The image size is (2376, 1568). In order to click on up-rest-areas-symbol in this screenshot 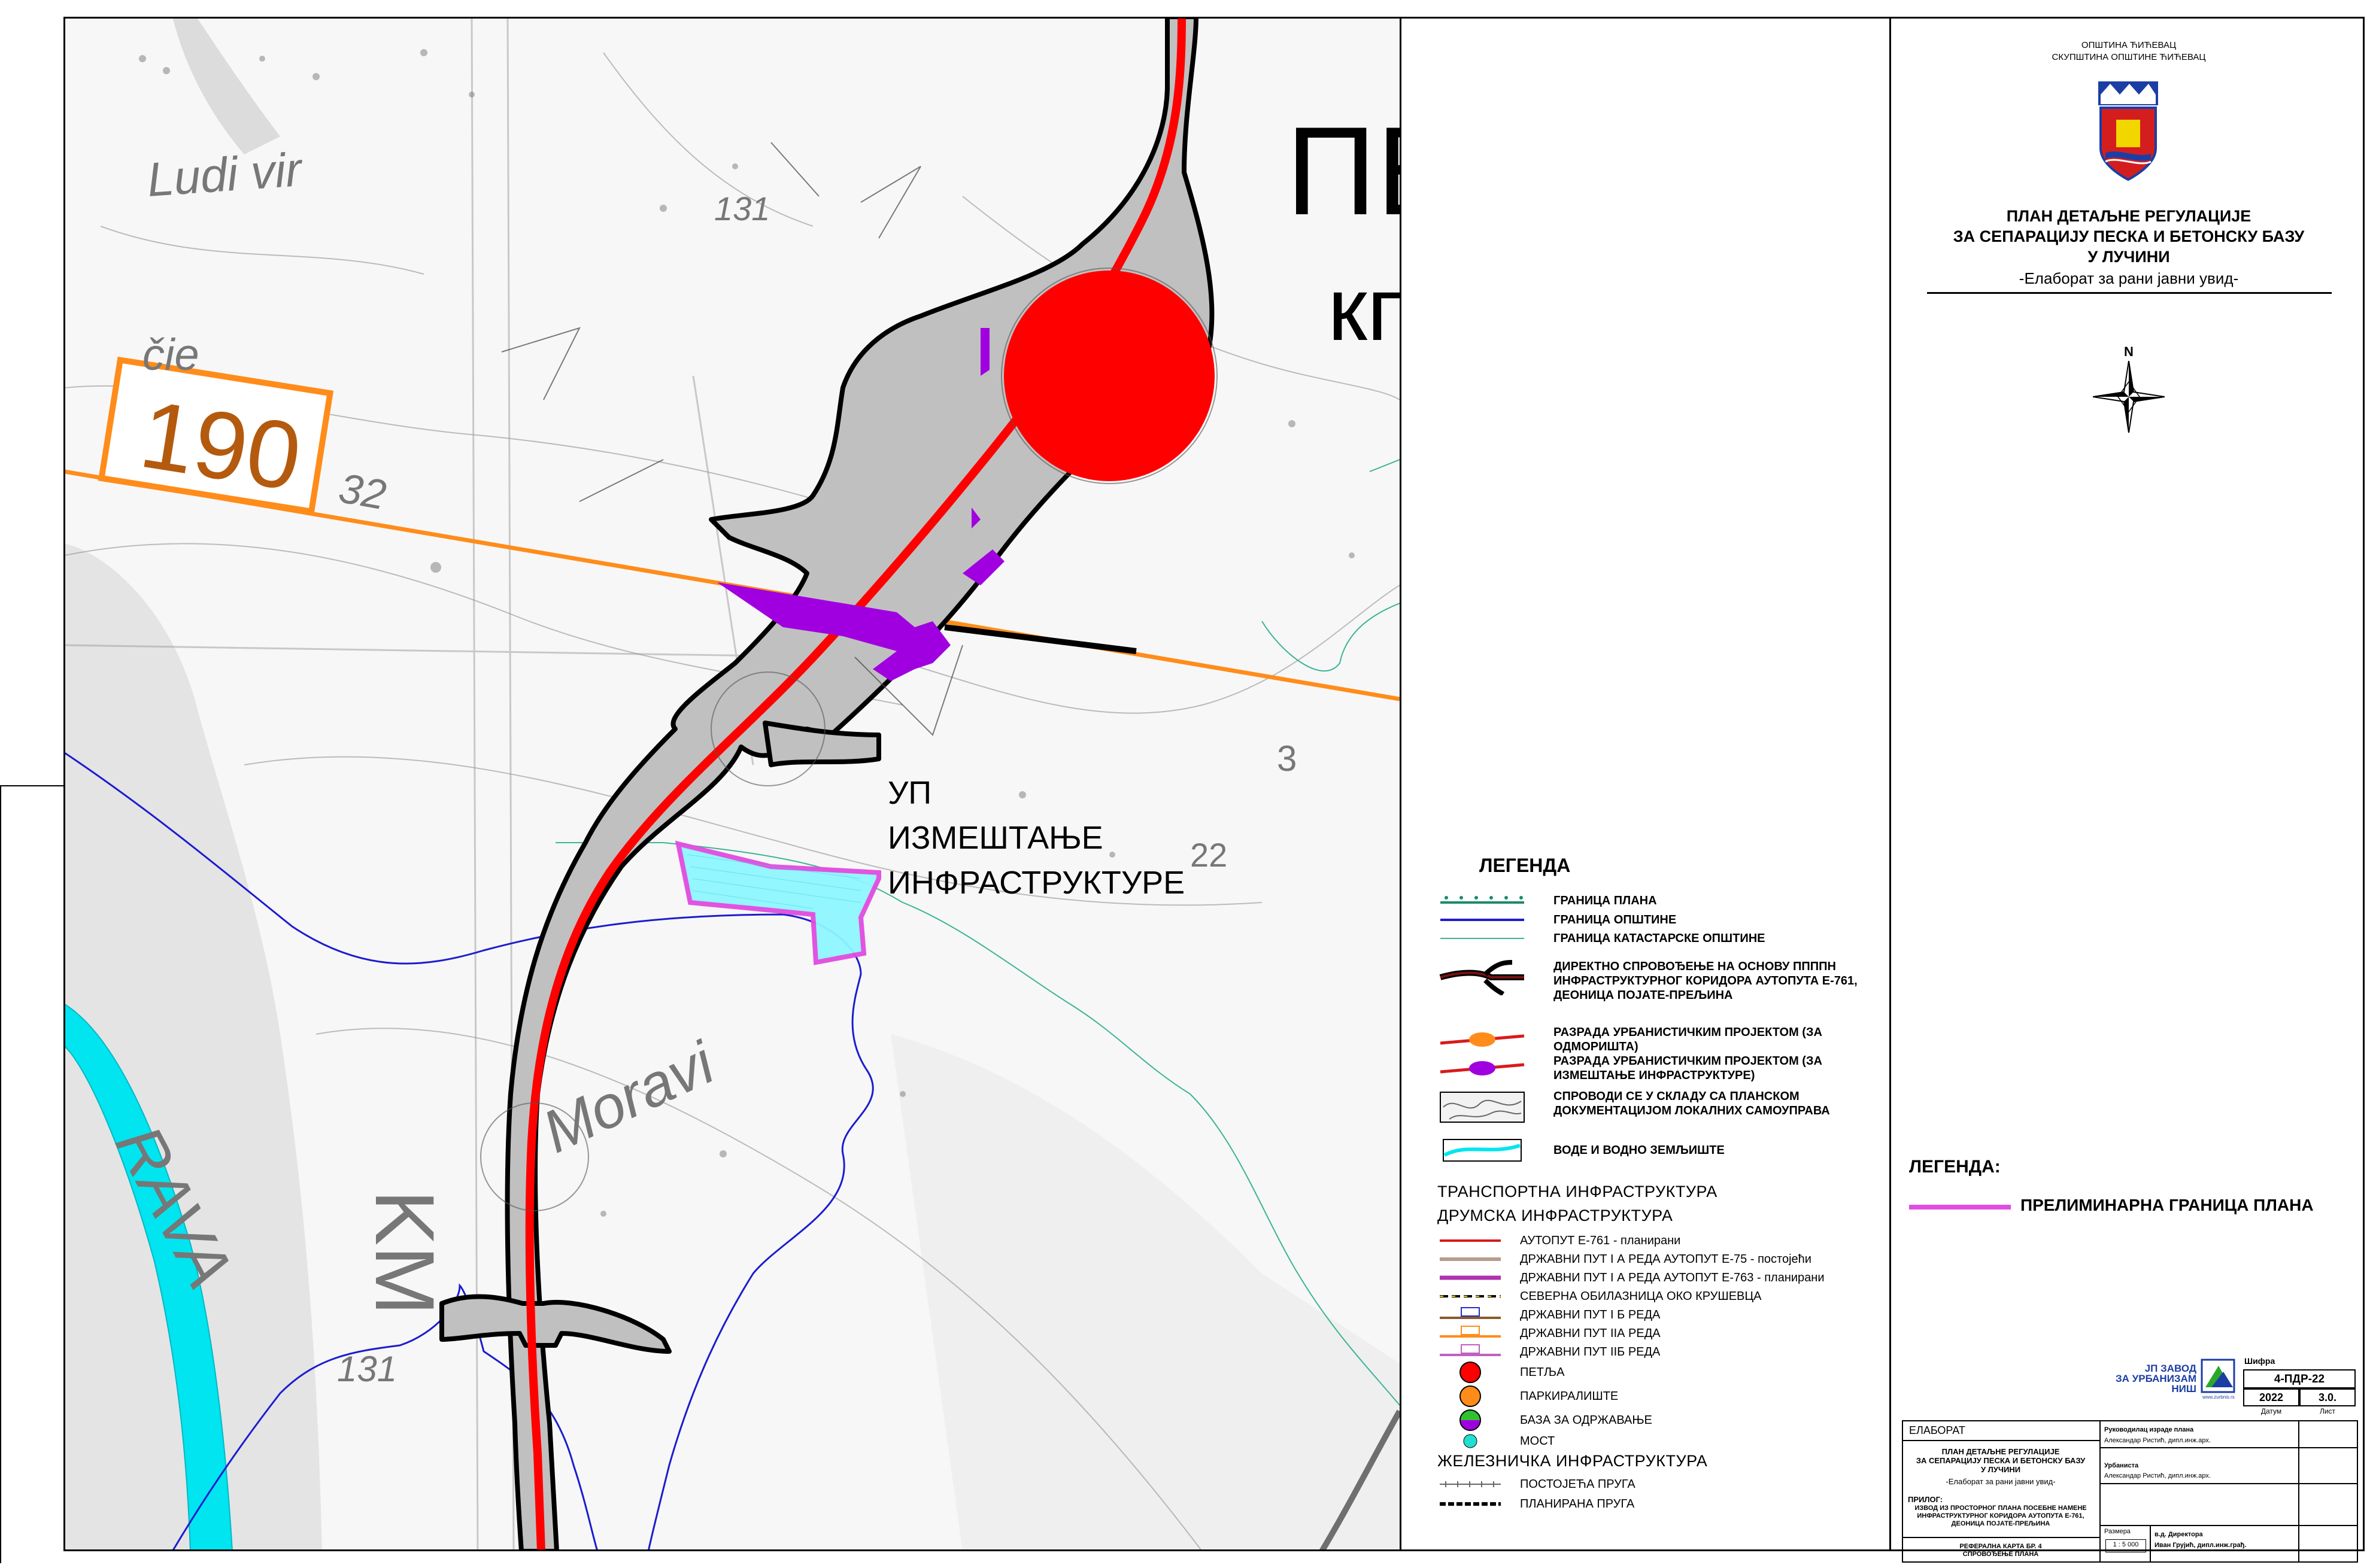, I will do `click(1482, 1039)`.